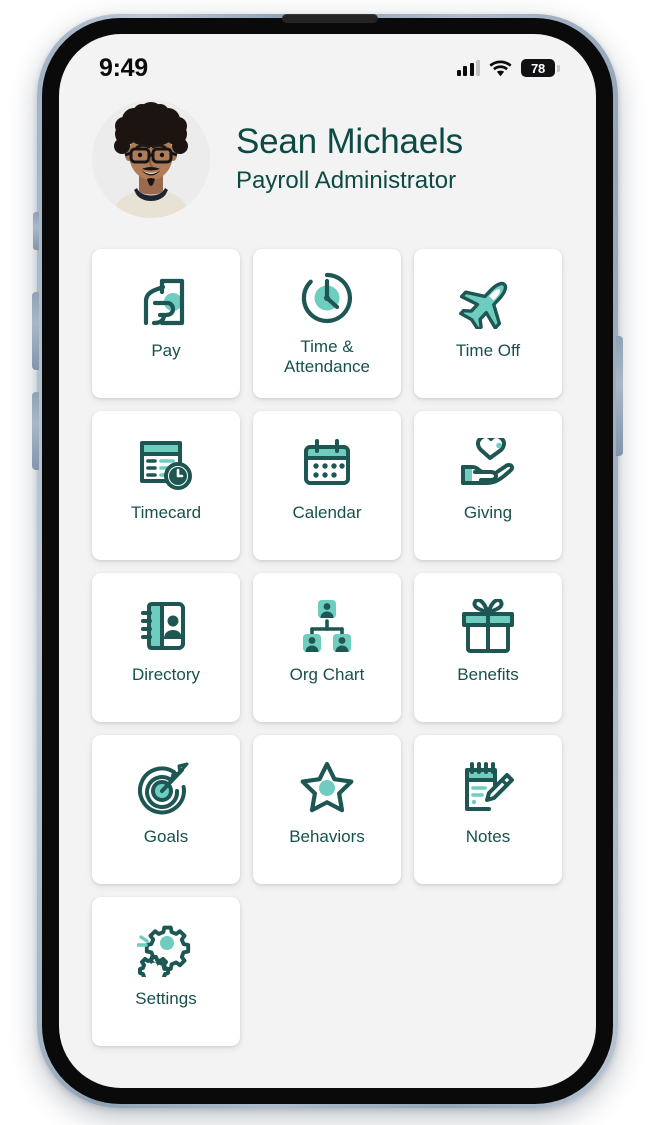 The height and width of the screenshot is (1125, 655). I want to click on tile-label: Calendar, so click(327, 512).